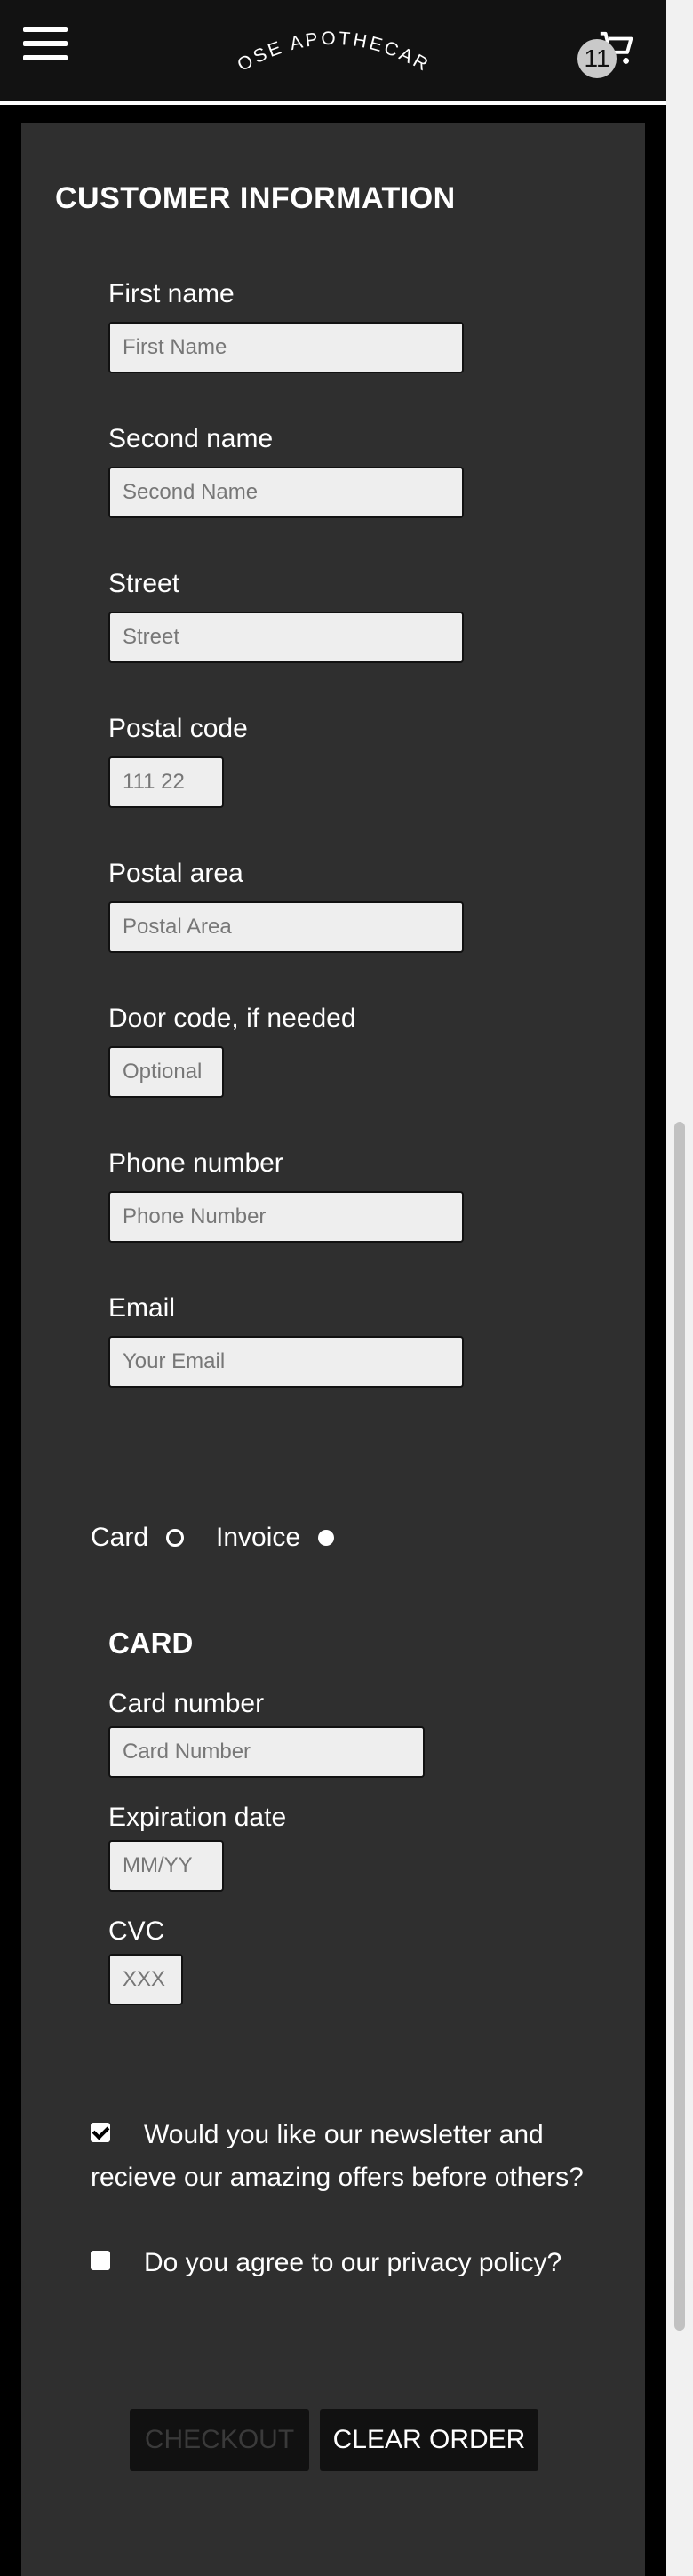 Image resolution: width=693 pixels, height=2576 pixels. Describe the element at coordinates (429, 2440) in the screenshot. I see `clear-order-button: CLEAR ORDER` at that location.